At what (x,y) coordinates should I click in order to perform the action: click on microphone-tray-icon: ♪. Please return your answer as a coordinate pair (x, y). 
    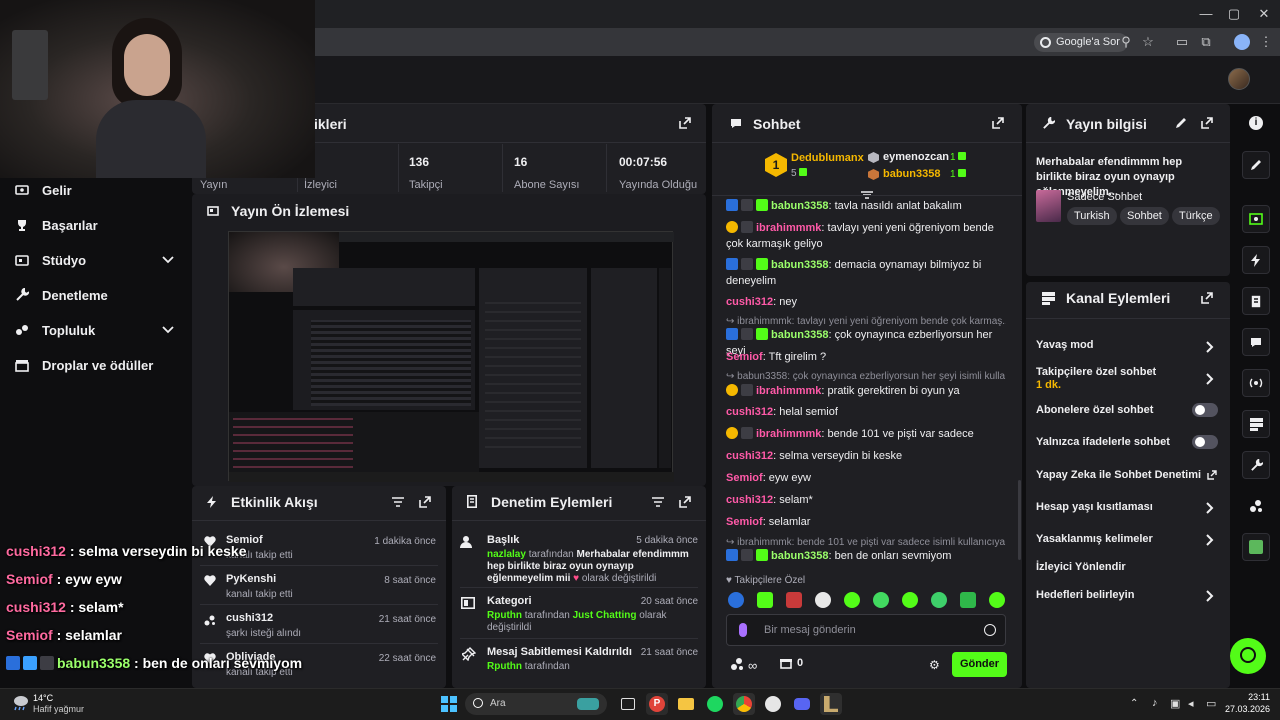
    Looking at the image, I should click on (1155, 703).